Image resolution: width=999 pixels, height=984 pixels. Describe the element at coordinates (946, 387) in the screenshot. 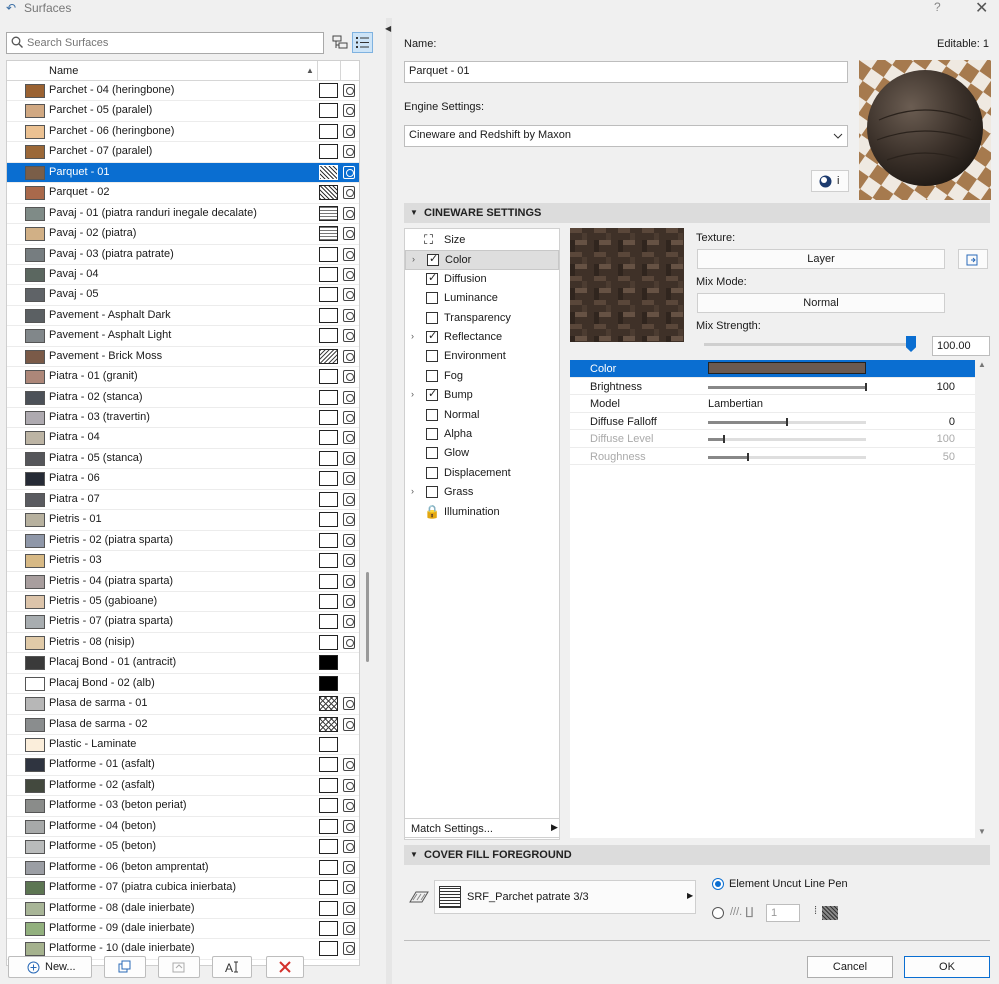

I see `property-value: 100` at that location.